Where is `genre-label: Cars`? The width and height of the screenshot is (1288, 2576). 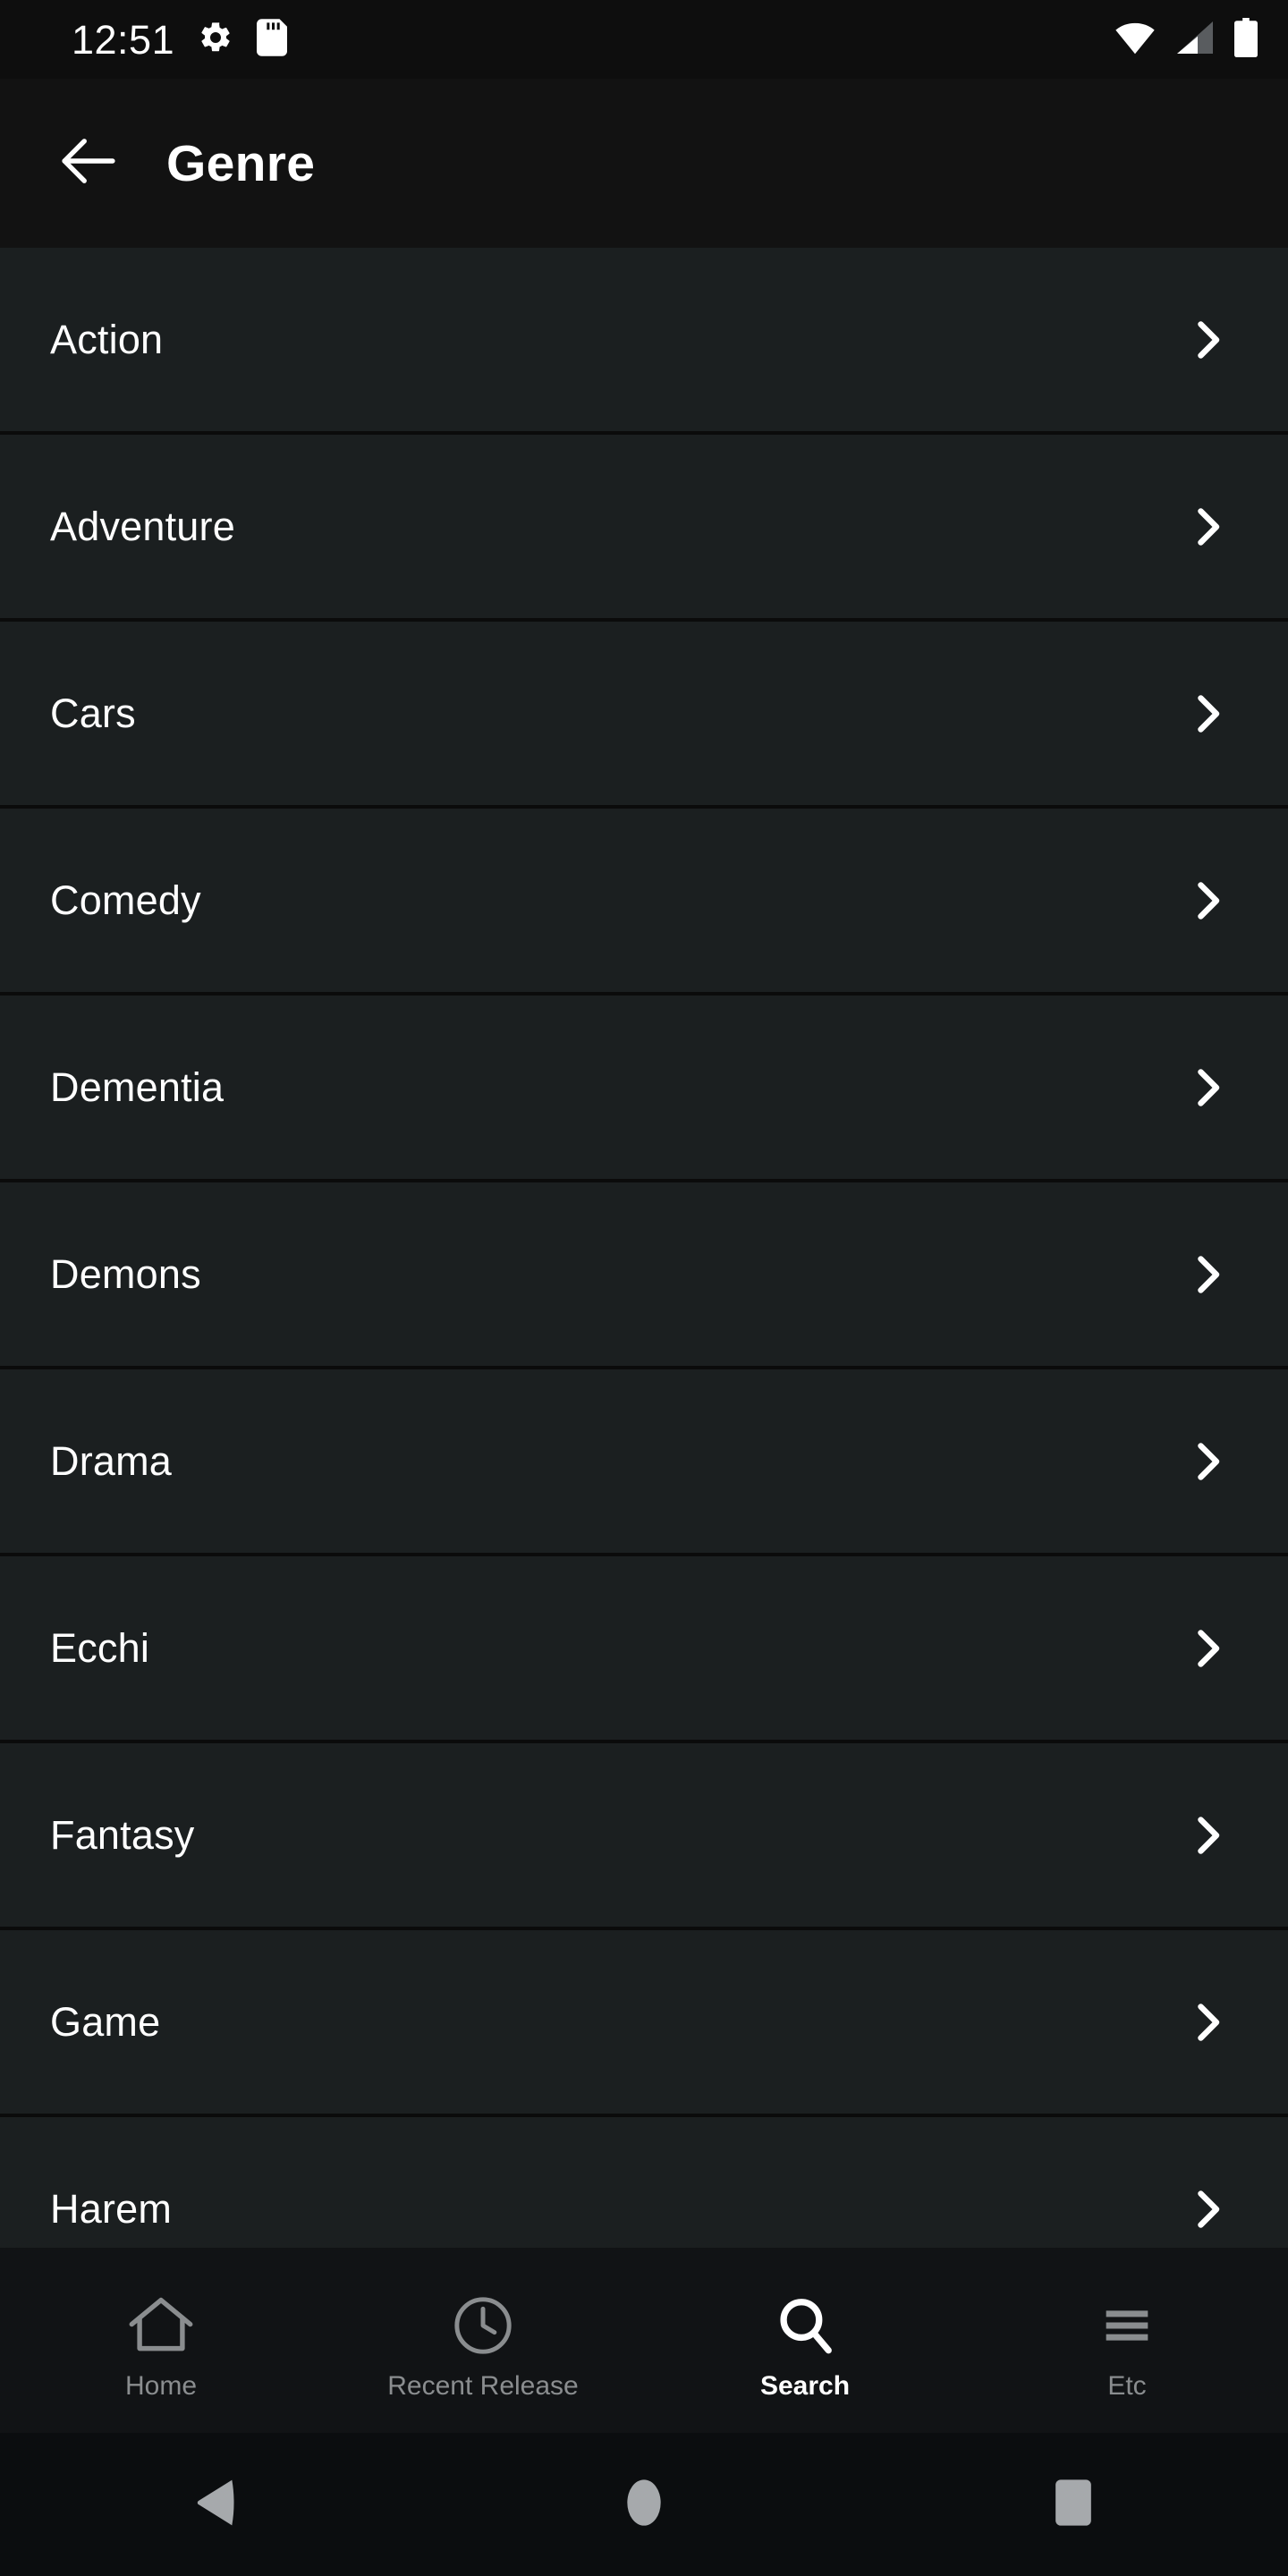
genre-label: Cars is located at coordinates (93, 713).